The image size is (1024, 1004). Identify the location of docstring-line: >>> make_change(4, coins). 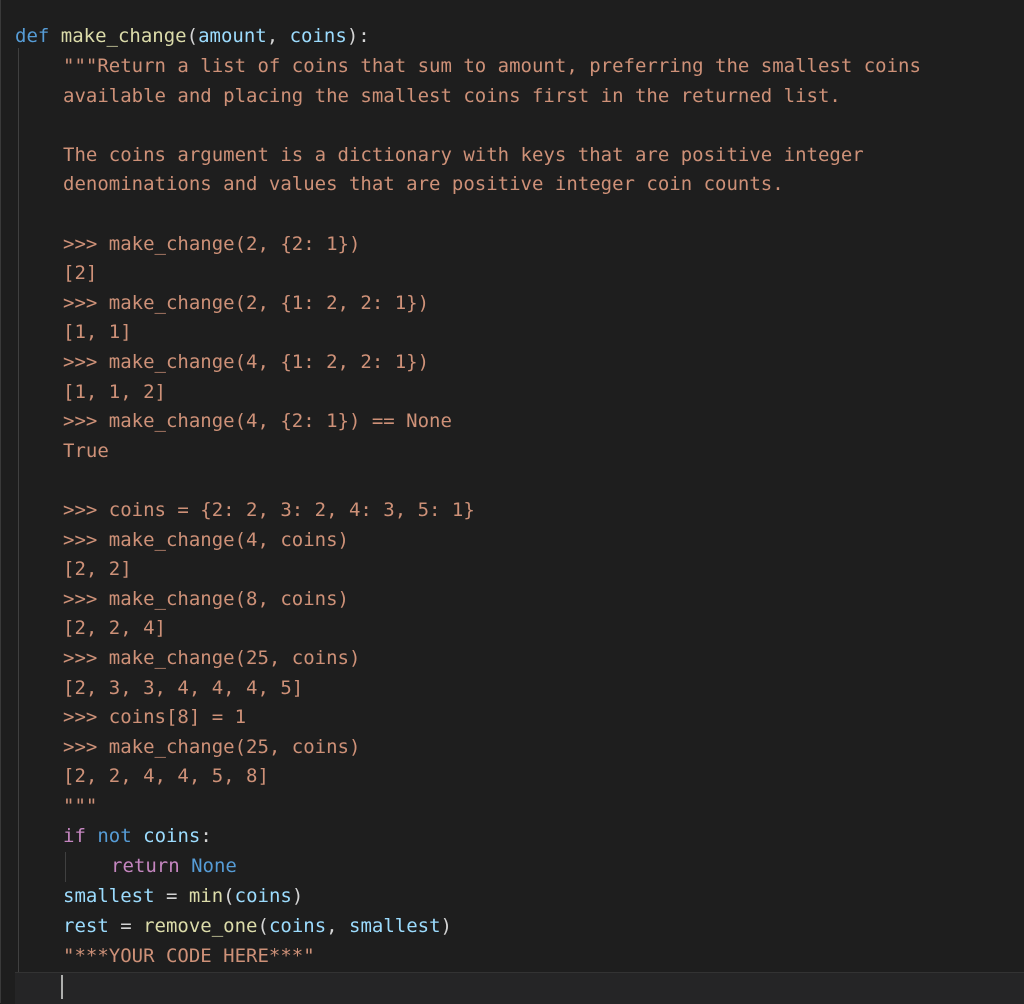
(206, 540).